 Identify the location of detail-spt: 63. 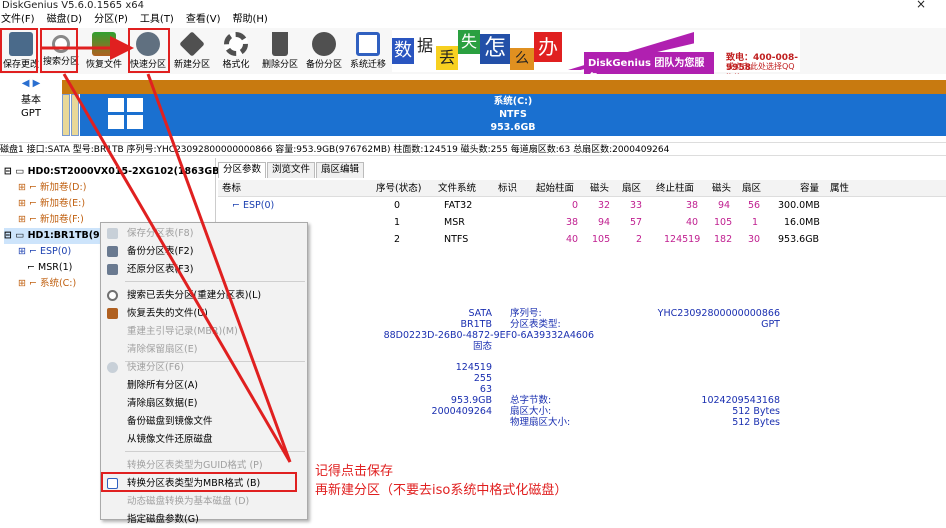
(485, 389).